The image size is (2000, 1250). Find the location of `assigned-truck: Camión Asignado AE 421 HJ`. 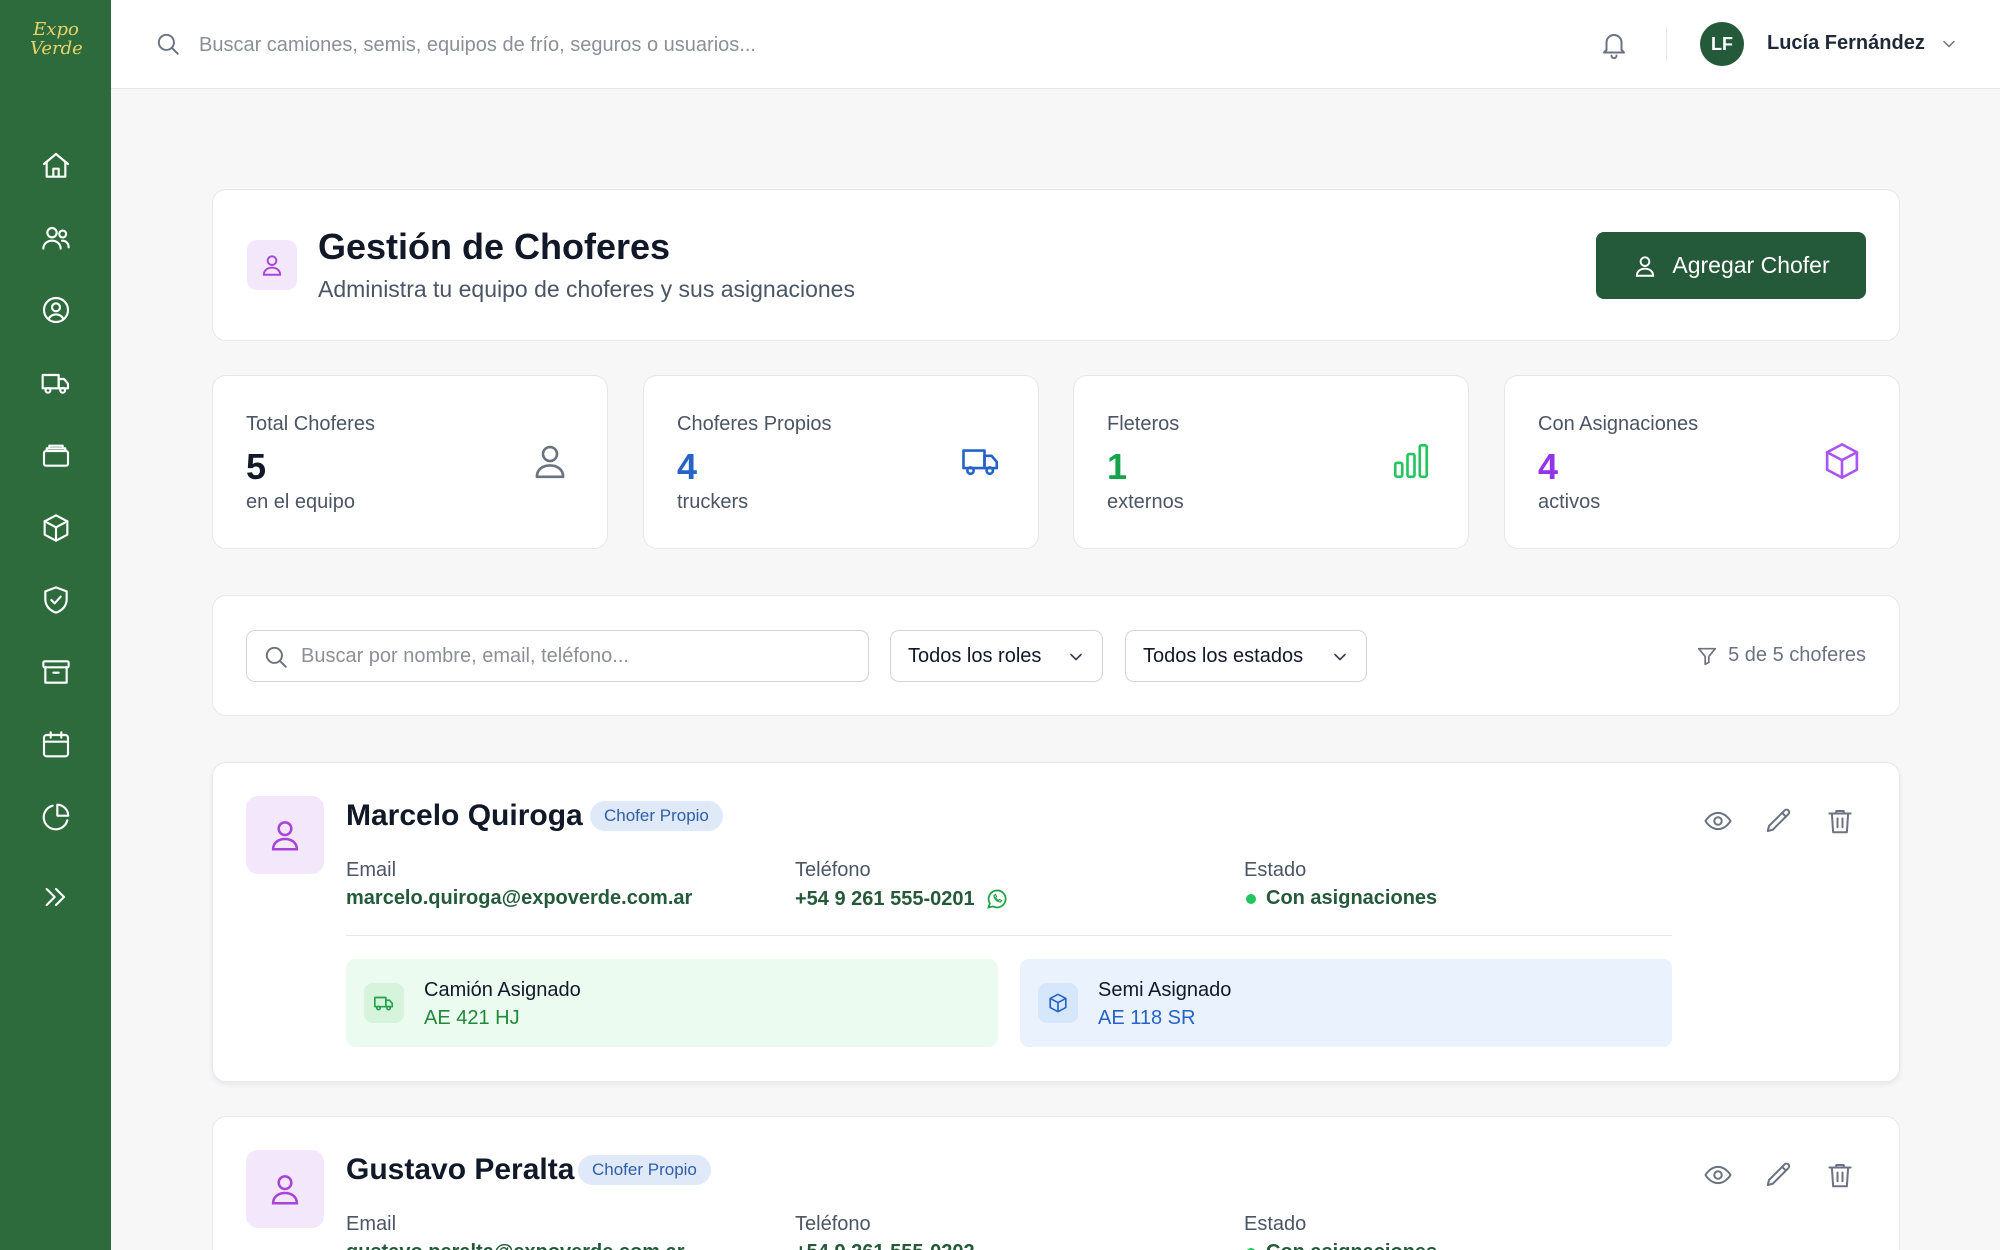

assigned-truck: Camión Asignado AE 421 HJ is located at coordinates (672, 1003).